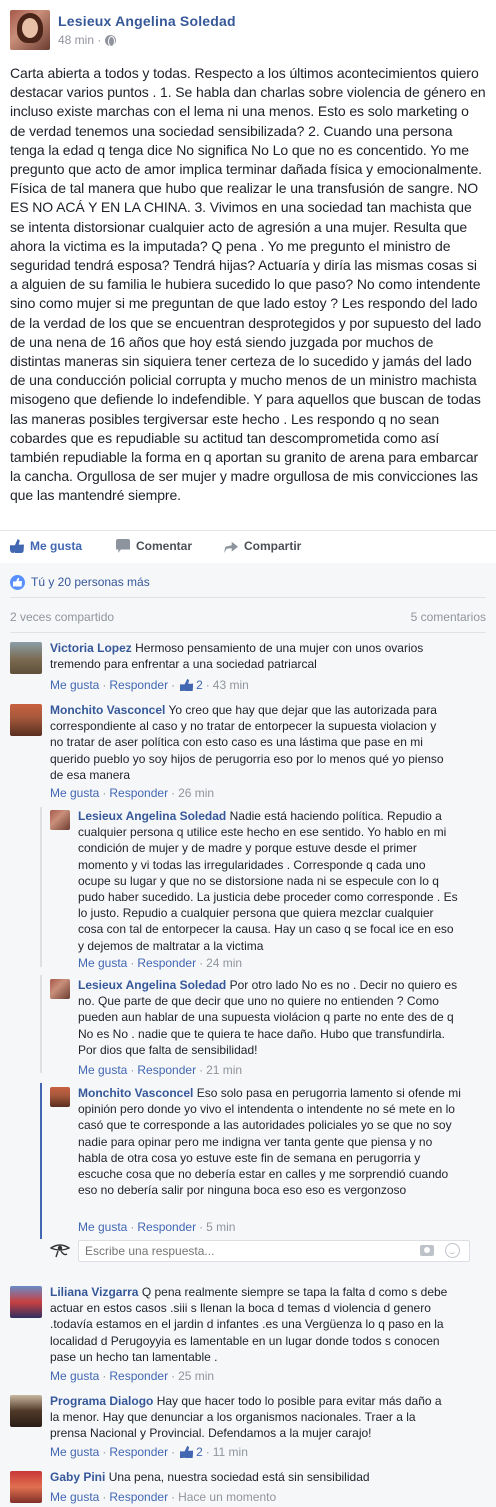 This screenshot has height=1507, width=496. What do you see at coordinates (147, 21) in the screenshot?
I see `author-name: Lesieux Angelina Soledad` at bounding box center [147, 21].